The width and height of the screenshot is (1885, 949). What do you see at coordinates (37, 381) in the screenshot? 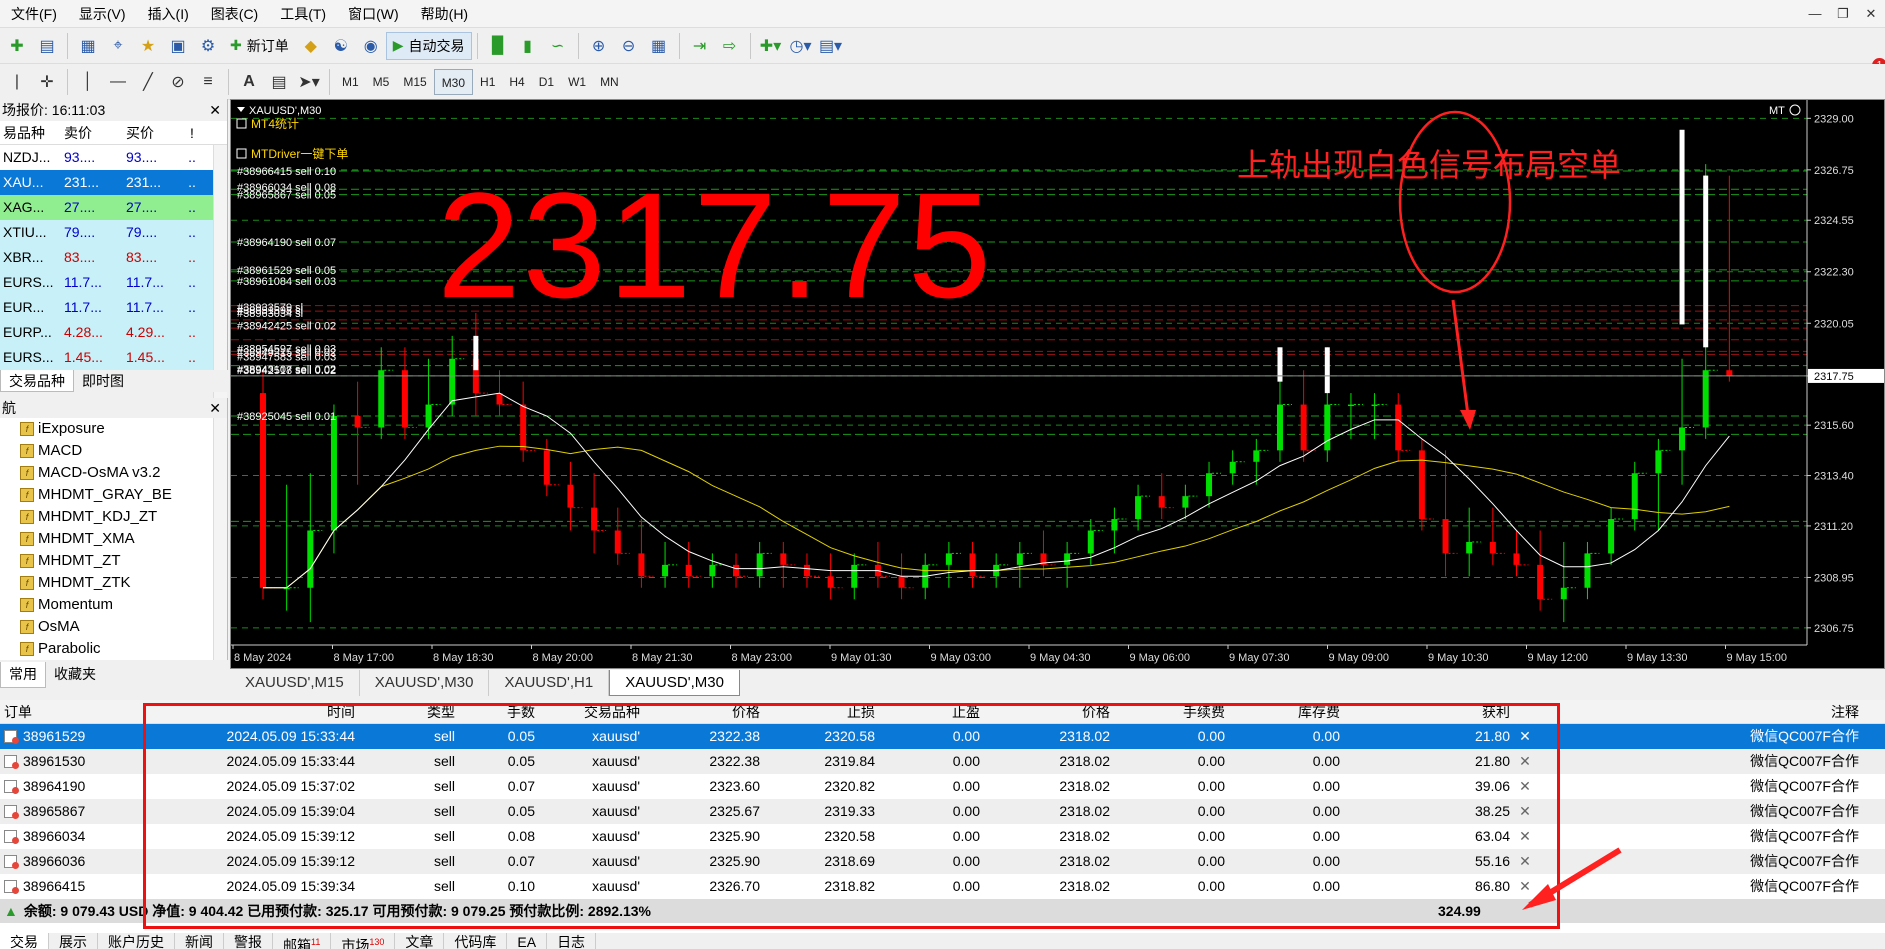
I see `tab-symbols: 交易品种` at bounding box center [37, 381].